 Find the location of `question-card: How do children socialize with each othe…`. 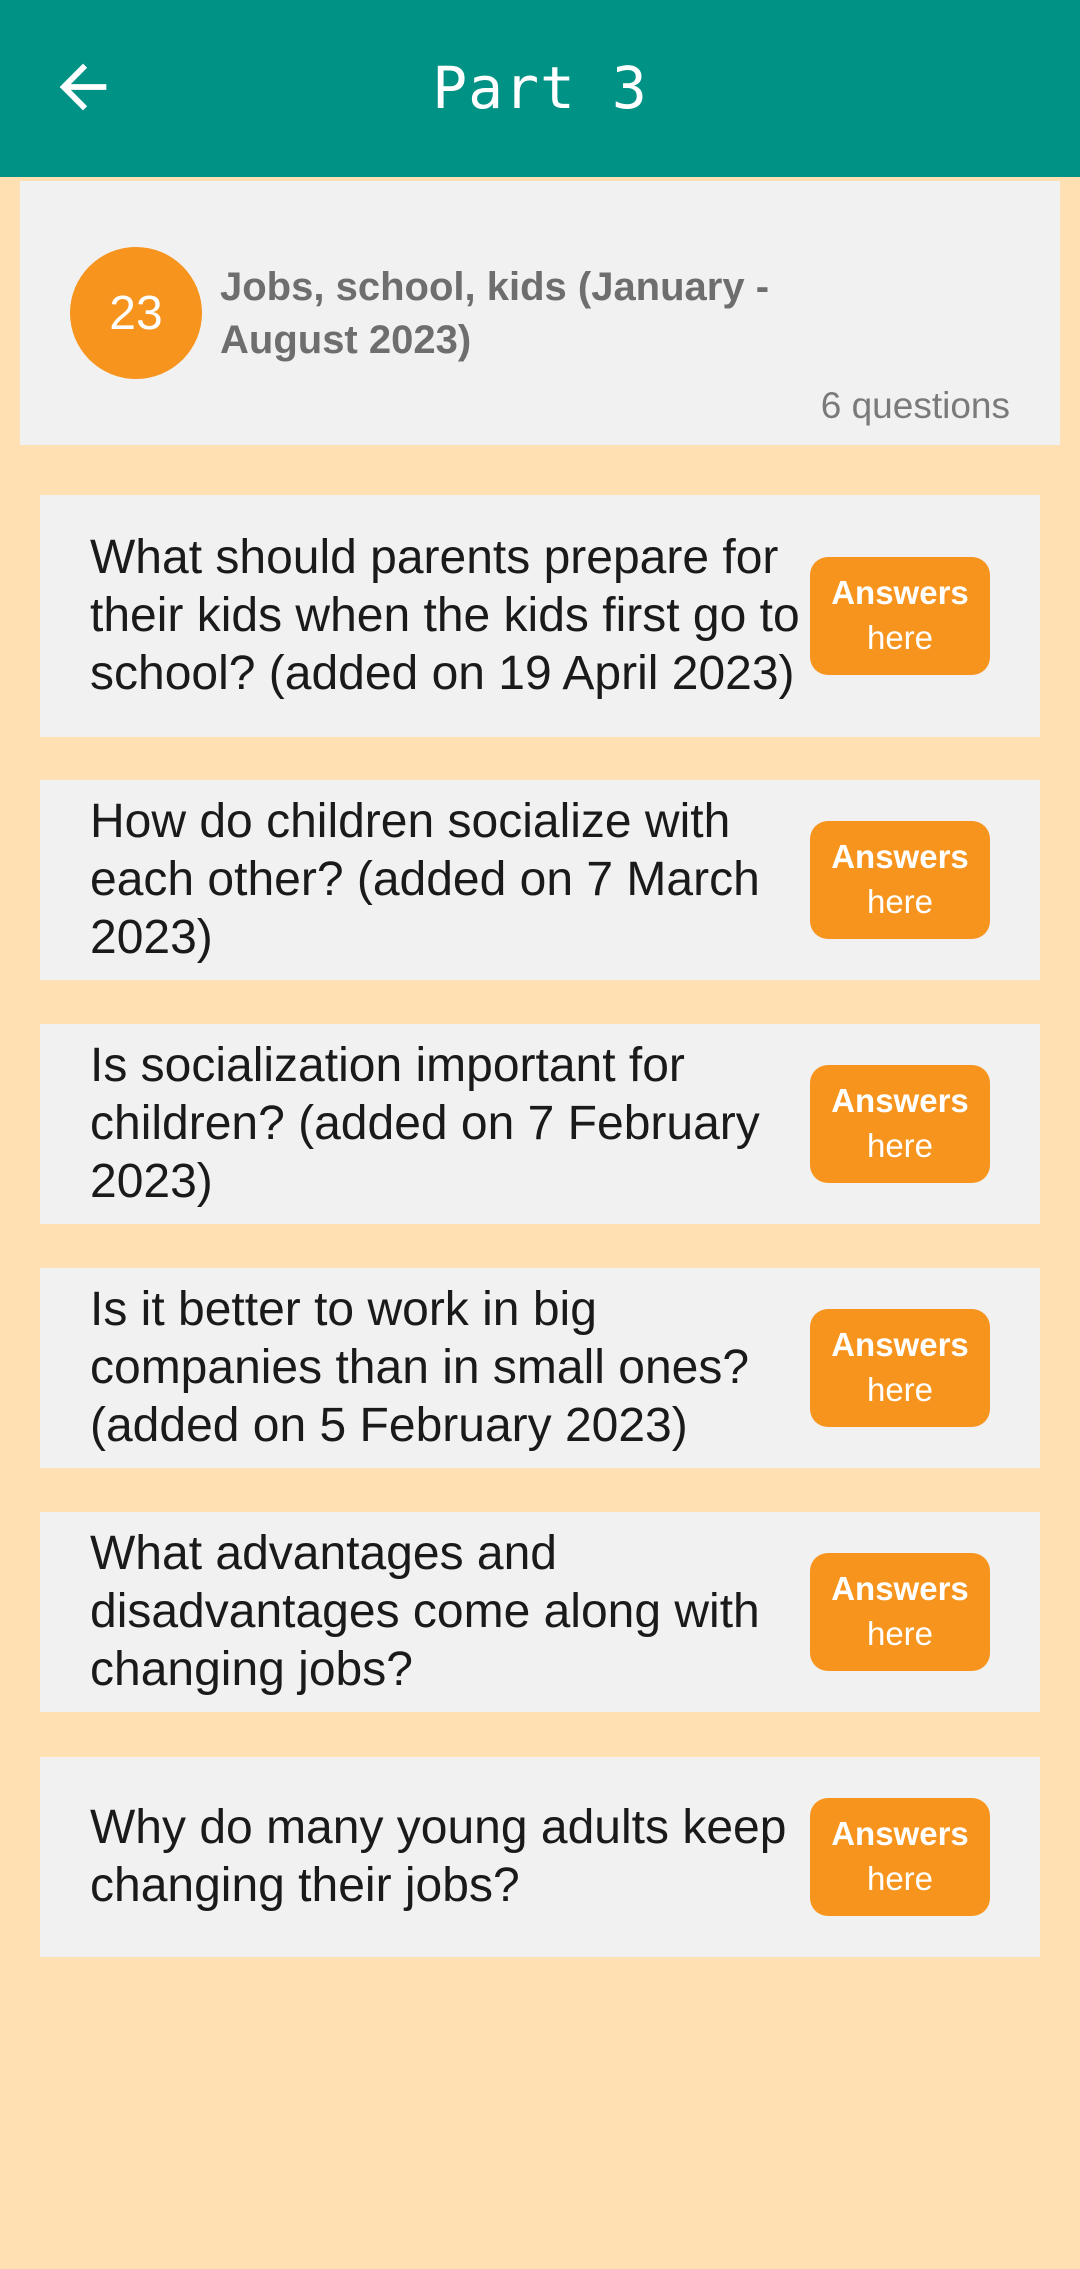

question-card: How do children socialize with each othe… is located at coordinates (540, 880).